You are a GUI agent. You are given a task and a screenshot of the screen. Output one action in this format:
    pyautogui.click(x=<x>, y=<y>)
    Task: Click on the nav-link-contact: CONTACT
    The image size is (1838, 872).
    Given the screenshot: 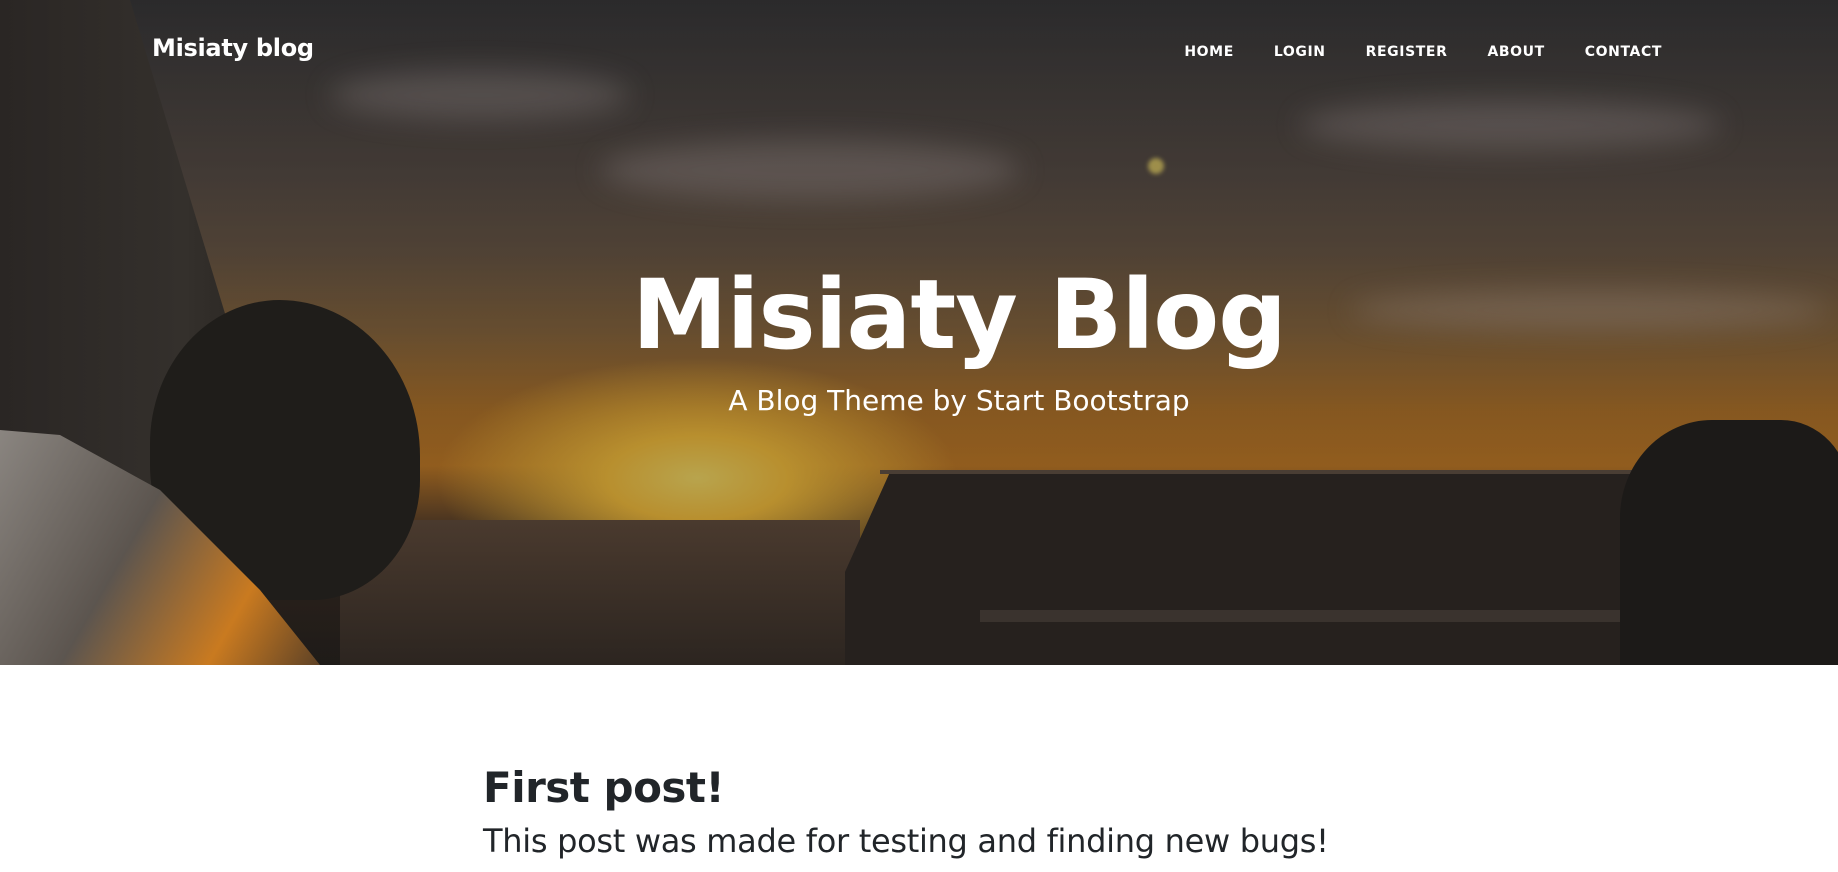 What is the action you would take?
    pyautogui.click(x=1623, y=52)
    